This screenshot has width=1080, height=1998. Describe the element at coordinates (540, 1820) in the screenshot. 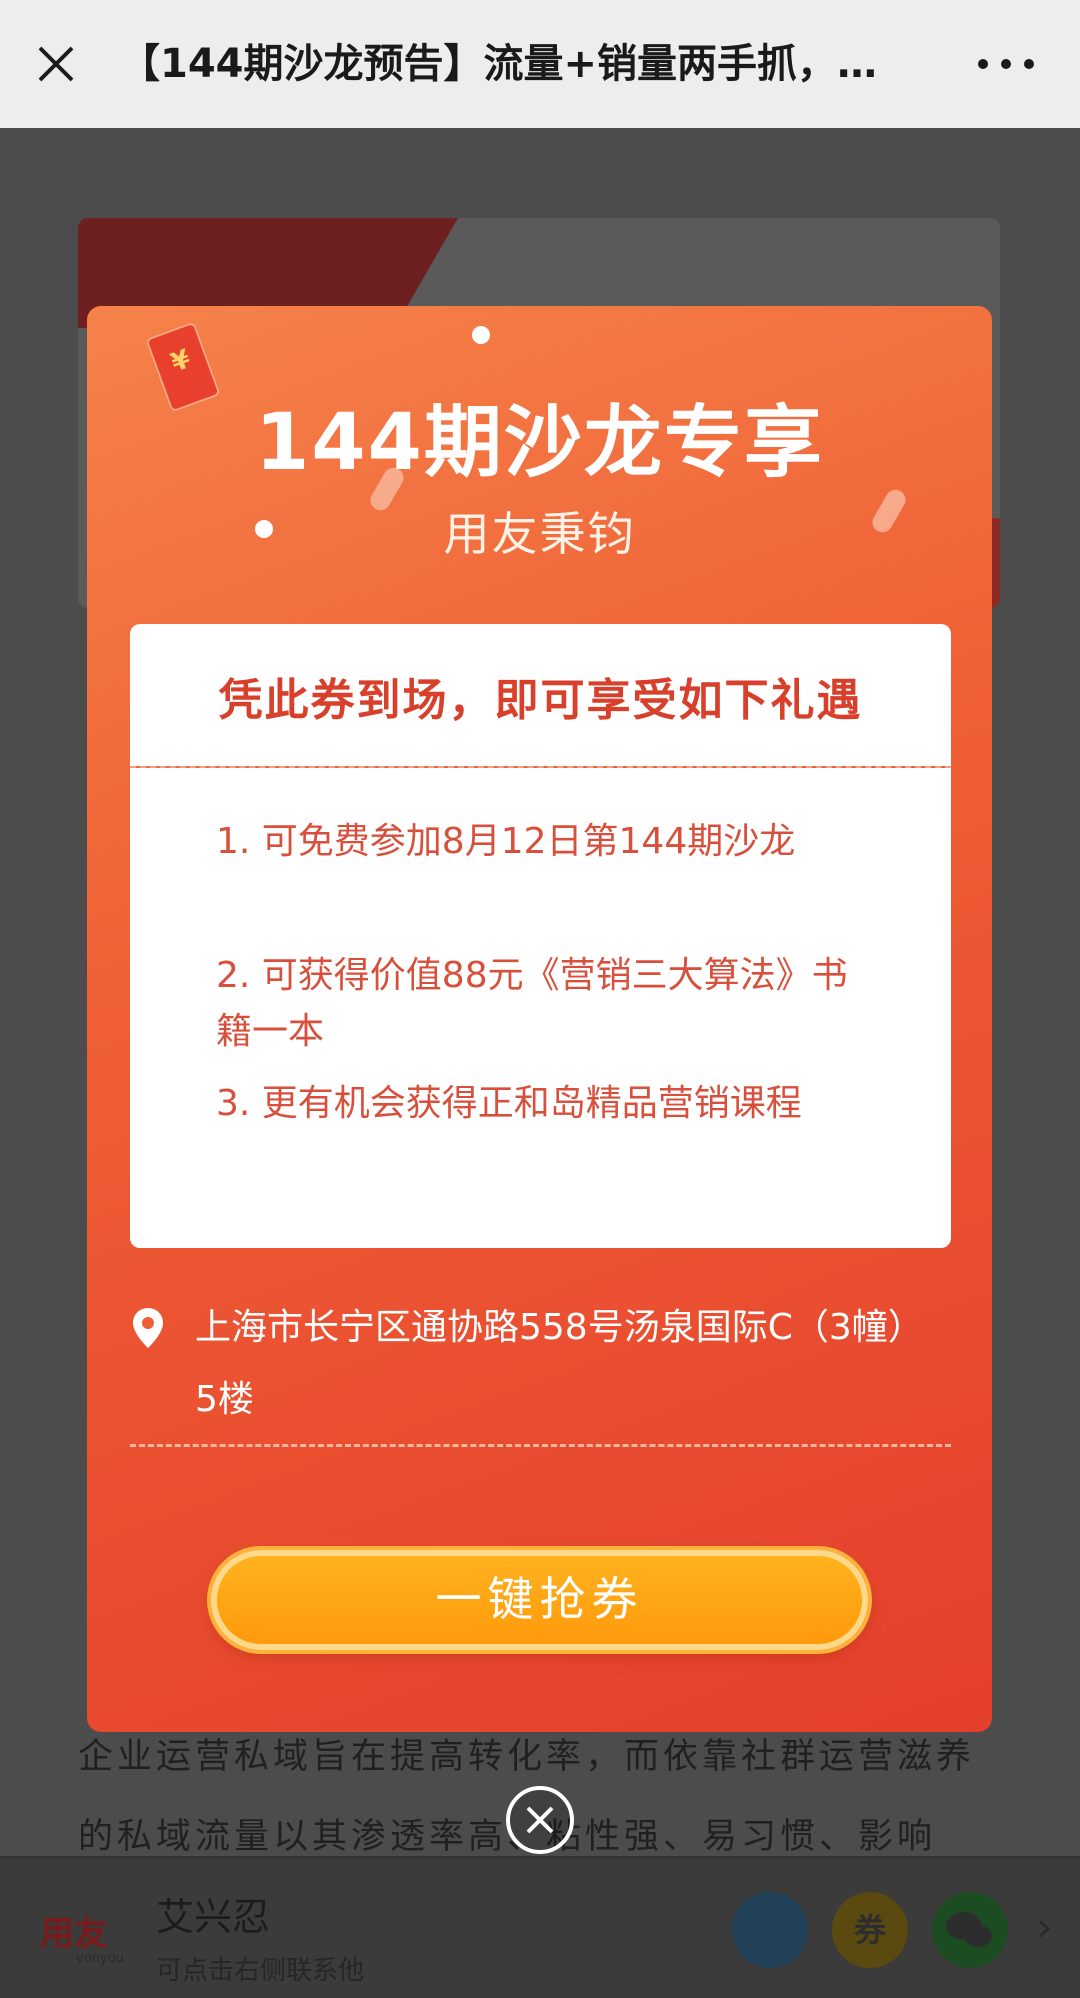

I see `circle-close-icon` at that location.